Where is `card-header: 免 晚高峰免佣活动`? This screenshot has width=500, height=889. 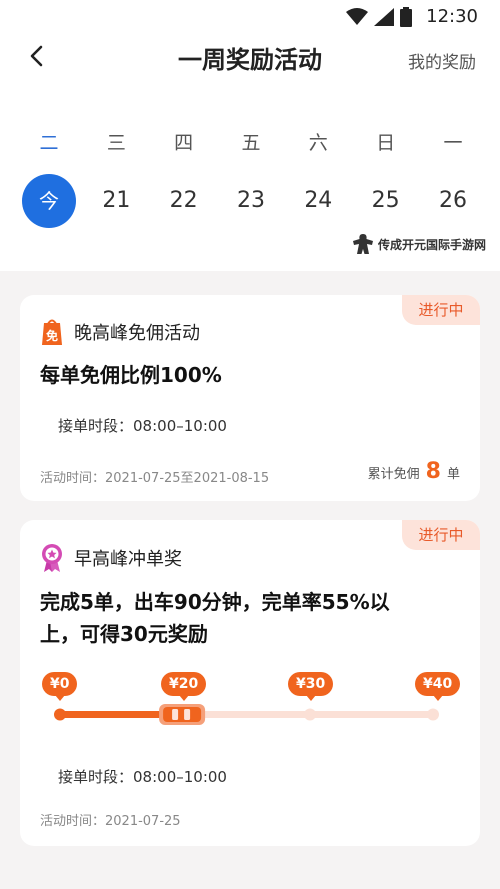 card-header: 免 晚高峰免佣活动 is located at coordinates (120, 332).